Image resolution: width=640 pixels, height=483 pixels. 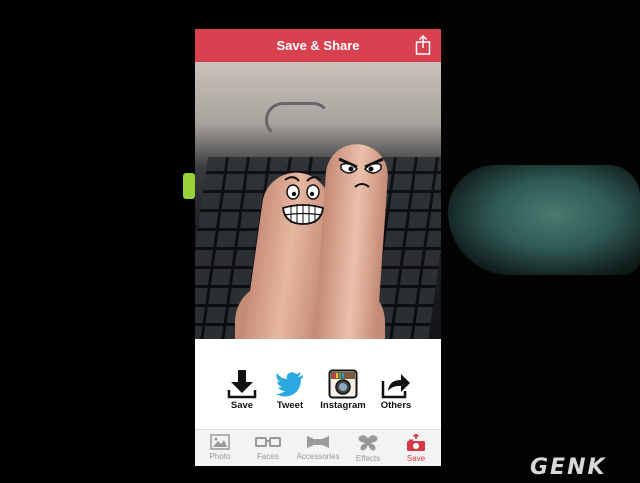 I want to click on tab-save-label: Save, so click(x=416, y=458).